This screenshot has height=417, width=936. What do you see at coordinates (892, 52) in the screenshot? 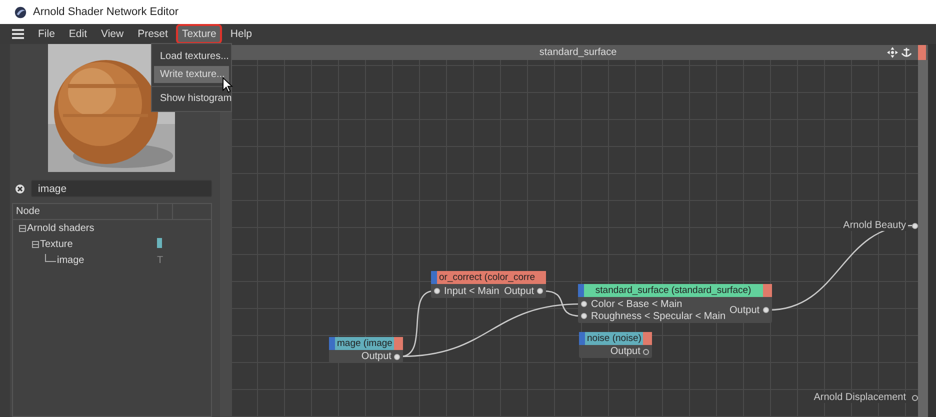
I see `move-icon` at bounding box center [892, 52].